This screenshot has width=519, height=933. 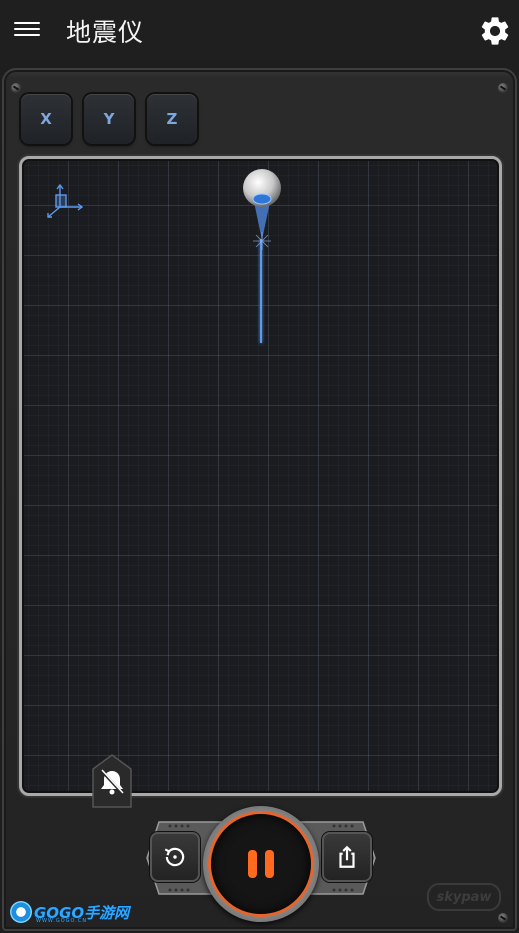 What do you see at coordinates (464, 897) in the screenshot?
I see `device-logo: skypaw` at bounding box center [464, 897].